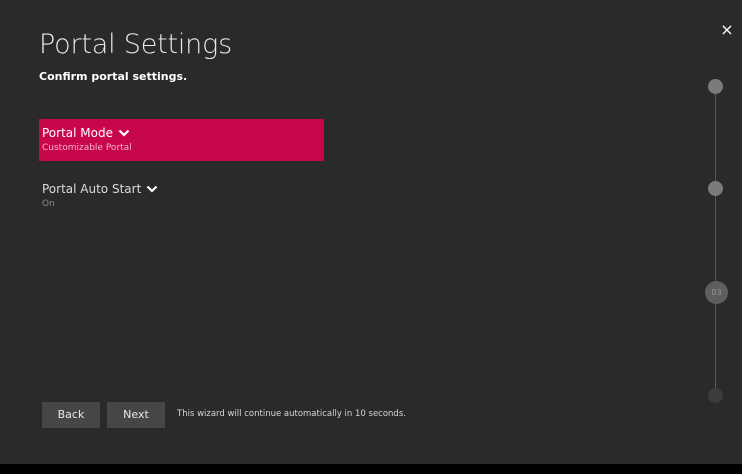 Image resolution: width=742 pixels, height=474 pixels. I want to click on portal-mode-option: Portal Mode Customizable Portal, so click(181, 140).